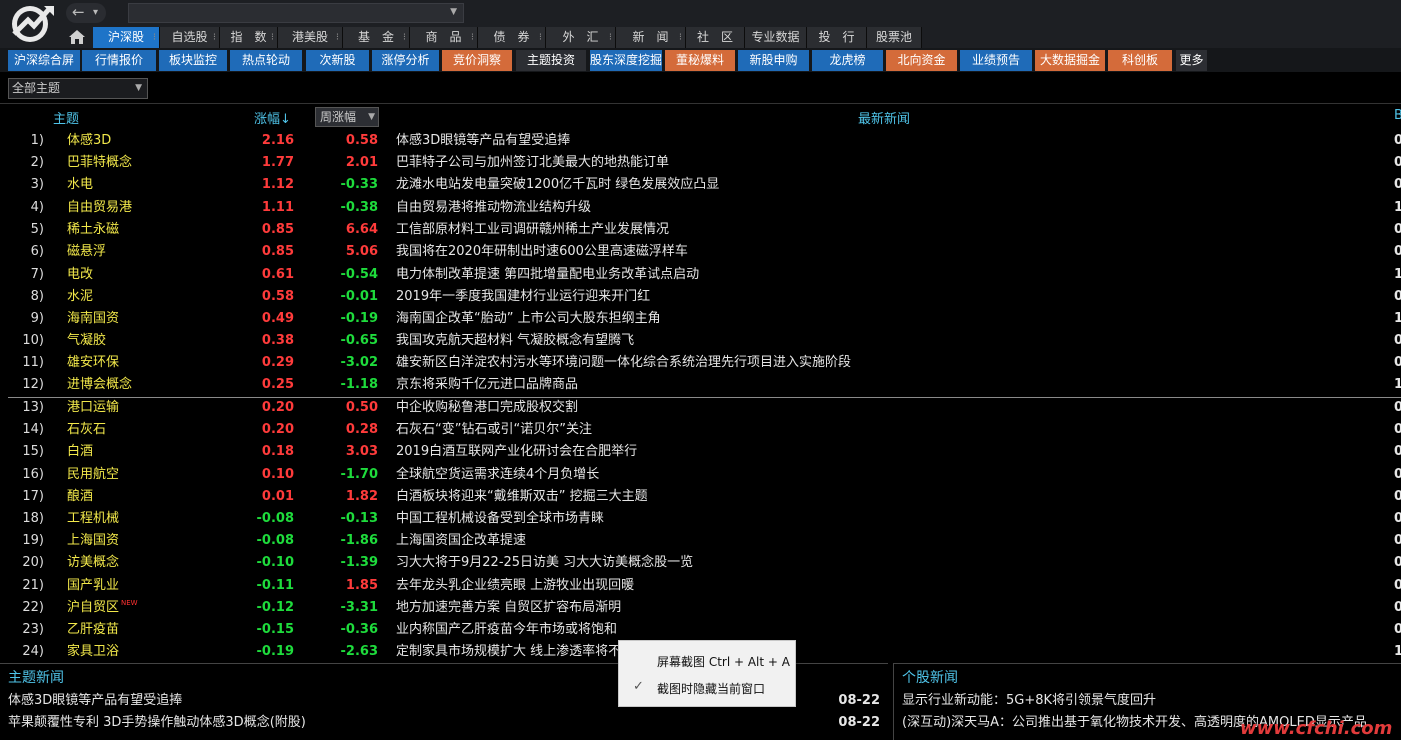 This screenshot has width=1401, height=740. Describe the element at coordinates (1191, 60) in the screenshot. I see `sub-tab: 更多` at that location.